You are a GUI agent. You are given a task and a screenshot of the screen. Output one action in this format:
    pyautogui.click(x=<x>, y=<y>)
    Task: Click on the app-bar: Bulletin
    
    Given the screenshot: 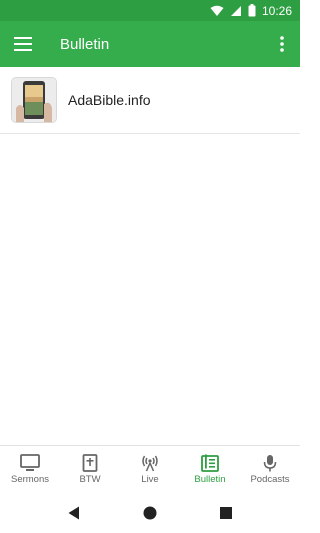 What is the action you would take?
    pyautogui.click(x=150, y=44)
    